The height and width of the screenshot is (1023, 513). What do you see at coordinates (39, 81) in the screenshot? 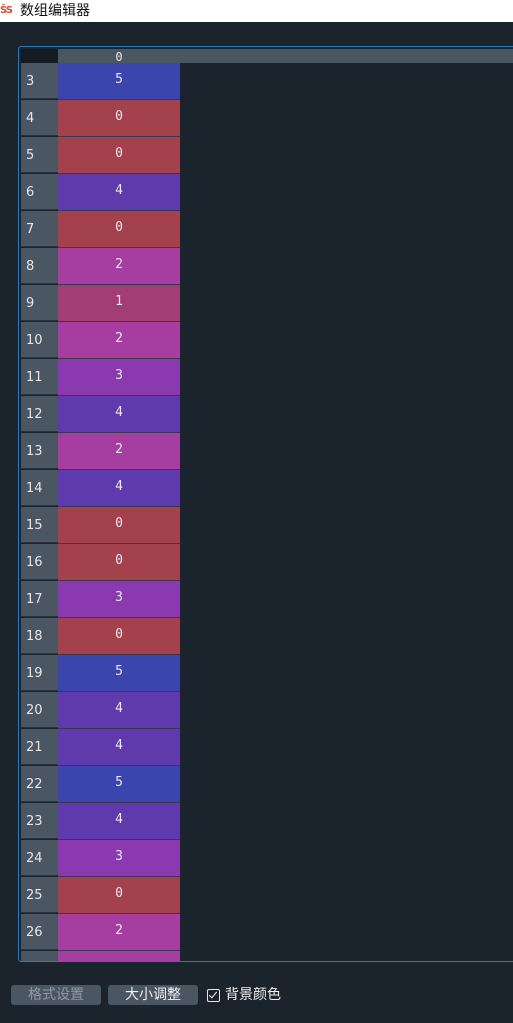
I see `row-header: 3` at bounding box center [39, 81].